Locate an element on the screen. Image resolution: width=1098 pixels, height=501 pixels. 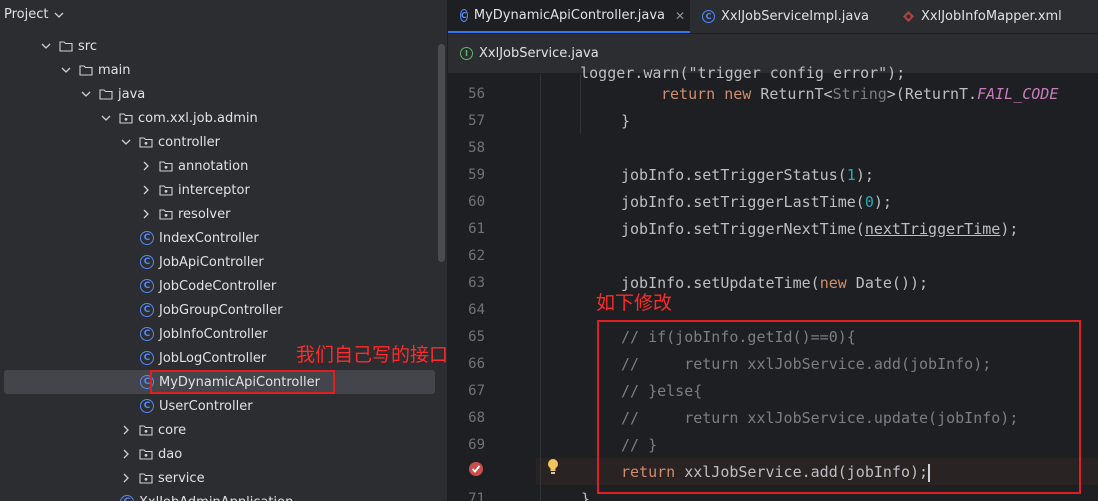
tree-item-folder: com.xxl.job.admin is located at coordinates (223, 118).